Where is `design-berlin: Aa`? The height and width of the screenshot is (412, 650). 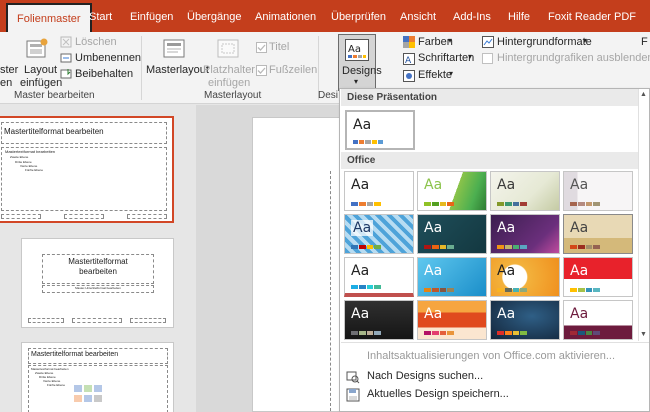 design-berlin: Aa is located at coordinates (525, 234).